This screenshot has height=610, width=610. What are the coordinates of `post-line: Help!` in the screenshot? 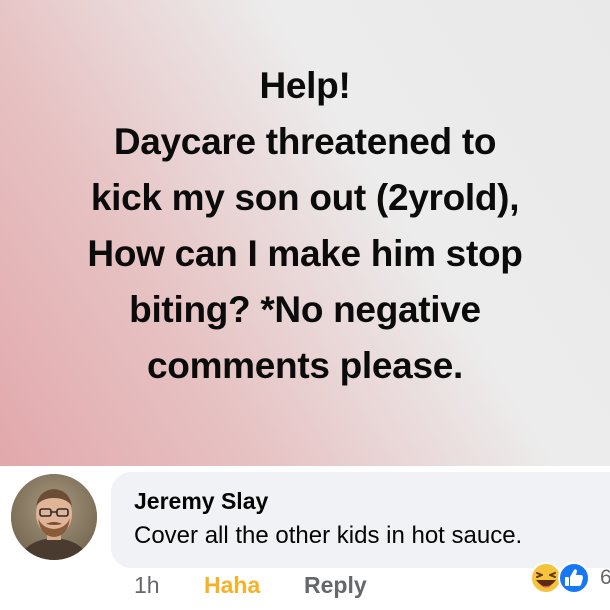 It's located at (305, 85).